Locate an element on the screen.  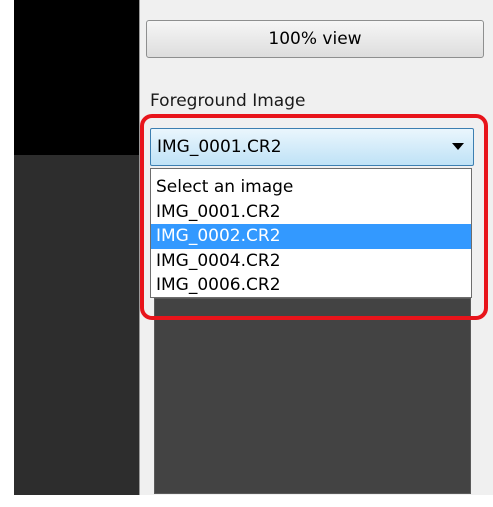
dropdown-option: Select an image is located at coordinates (311, 187).